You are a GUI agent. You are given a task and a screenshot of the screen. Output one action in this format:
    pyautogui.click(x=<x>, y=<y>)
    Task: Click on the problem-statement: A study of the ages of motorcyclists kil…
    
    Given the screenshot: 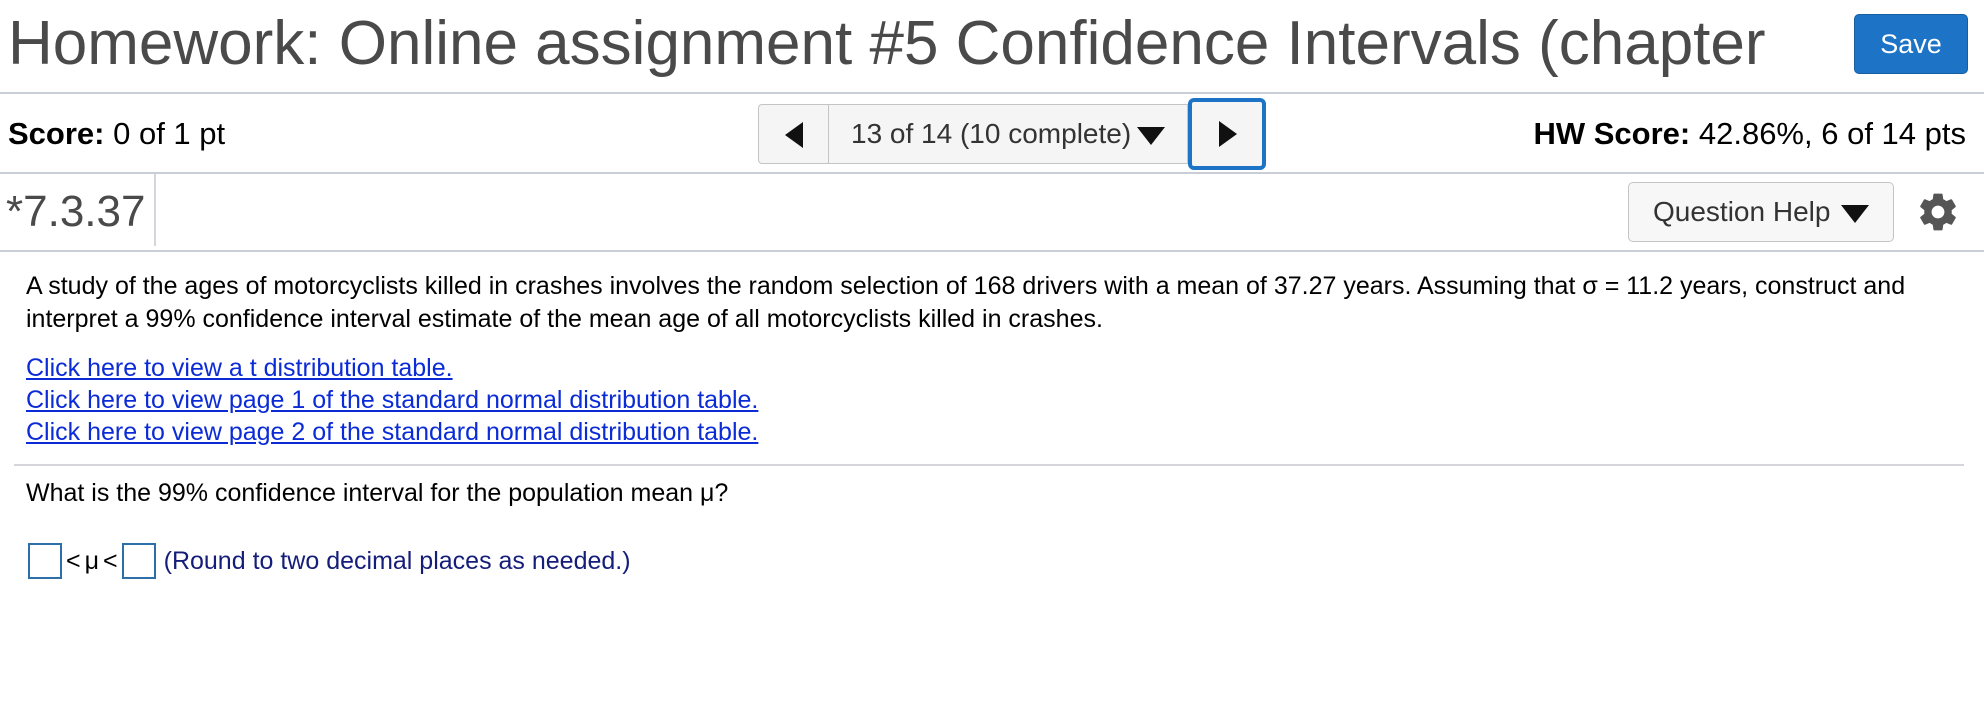 What is the action you would take?
    pyautogui.click(x=966, y=302)
    